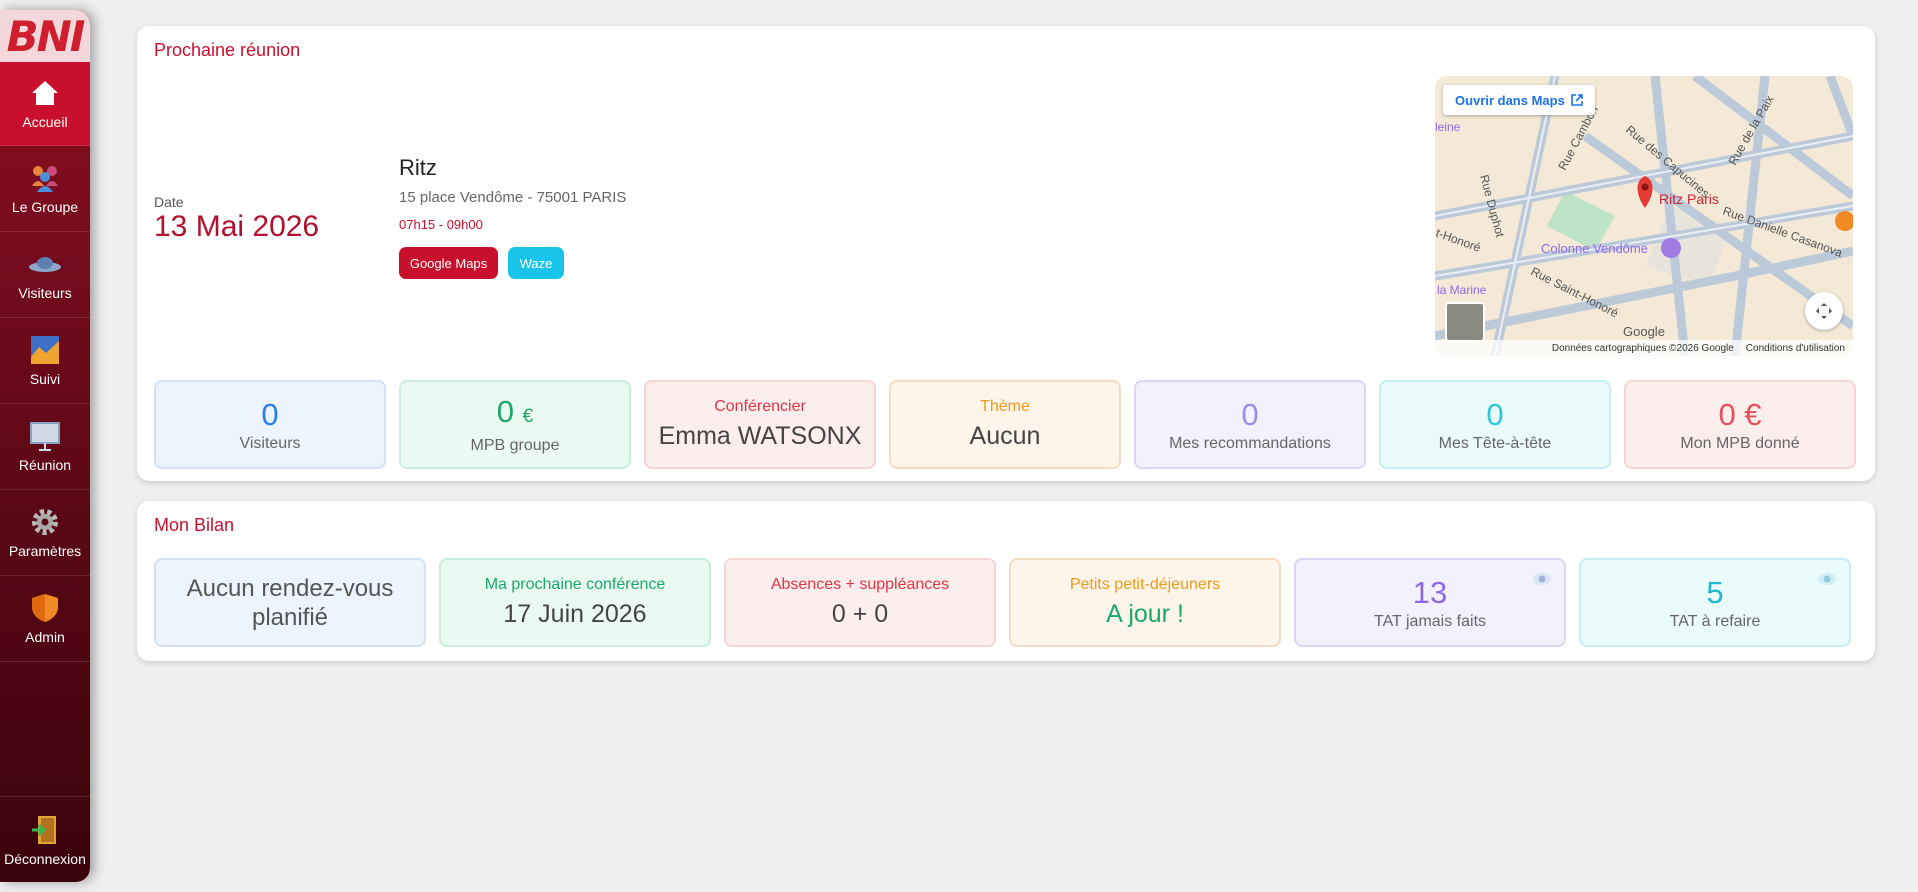  What do you see at coordinates (45, 178) in the screenshot?
I see `group-icon` at bounding box center [45, 178].